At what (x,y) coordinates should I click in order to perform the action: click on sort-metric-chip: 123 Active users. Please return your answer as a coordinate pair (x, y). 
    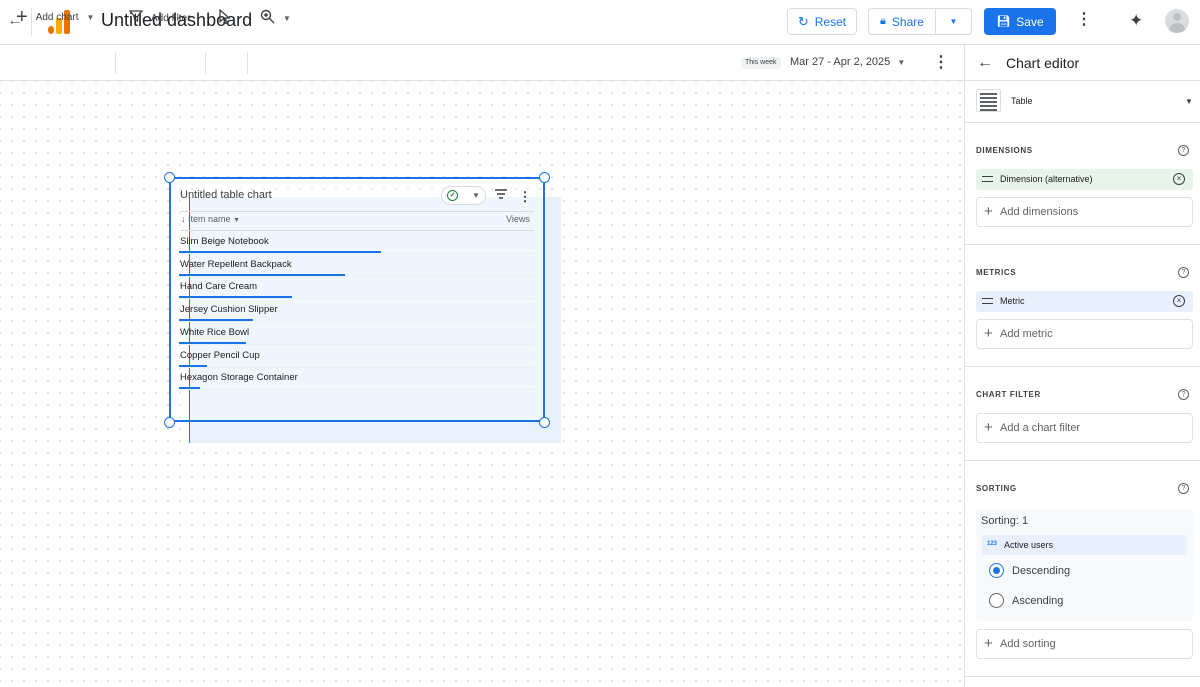
    Looking at the image, I should click on (1084, 545).